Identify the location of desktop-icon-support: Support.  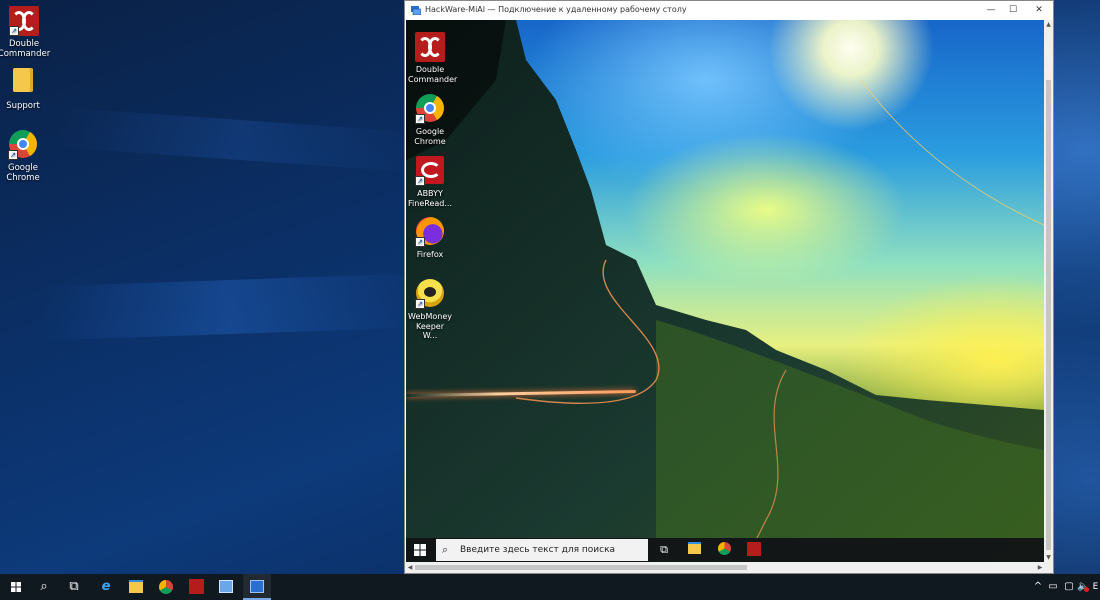
(26, 89).